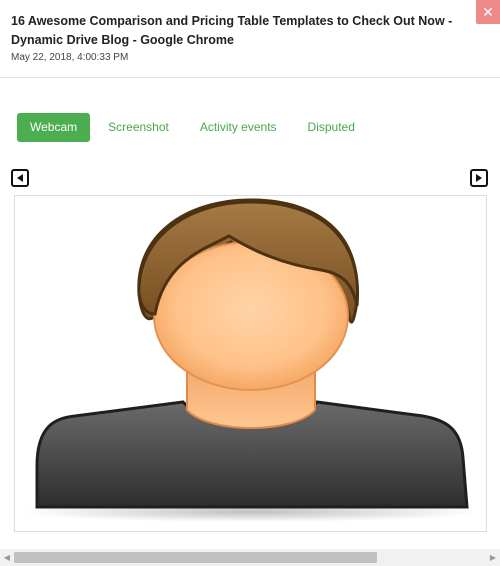  I want to click on triangle-right-icon, so click(479, 178).